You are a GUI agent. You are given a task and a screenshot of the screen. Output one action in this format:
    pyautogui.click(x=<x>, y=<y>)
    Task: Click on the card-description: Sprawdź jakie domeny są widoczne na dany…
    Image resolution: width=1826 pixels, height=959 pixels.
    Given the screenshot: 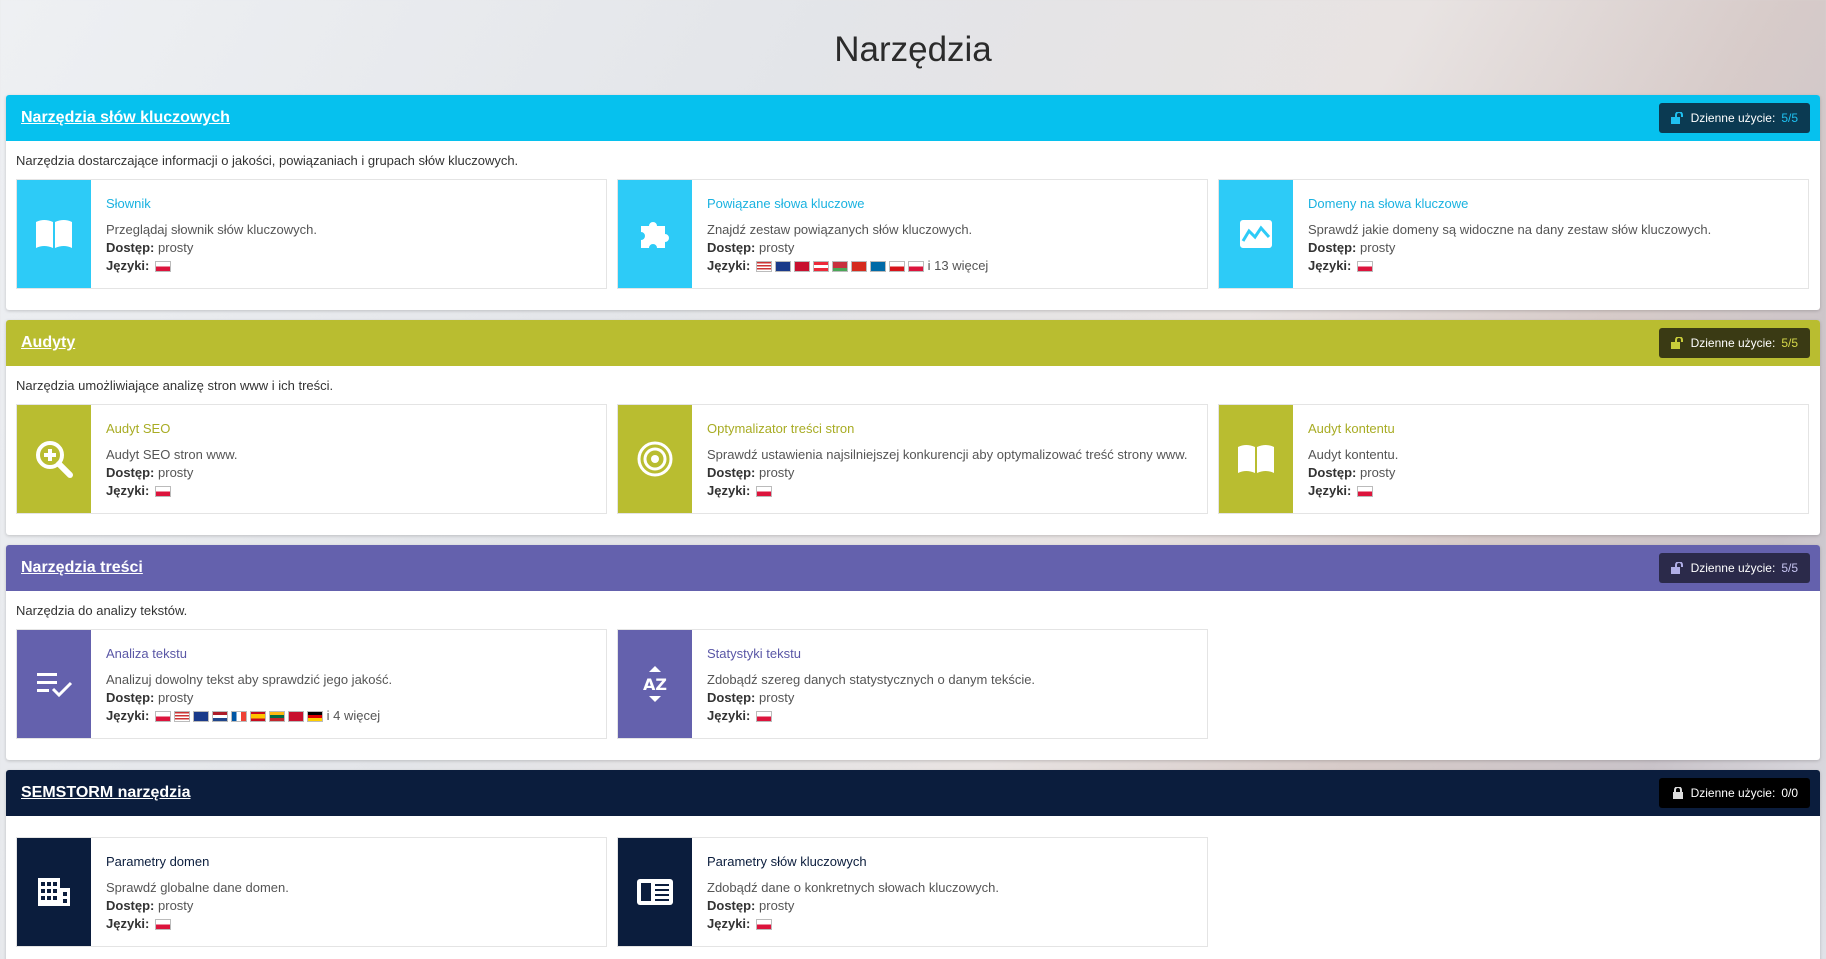 What is the action you would take?
    pyautogui.click(x=1510, y=229)
    